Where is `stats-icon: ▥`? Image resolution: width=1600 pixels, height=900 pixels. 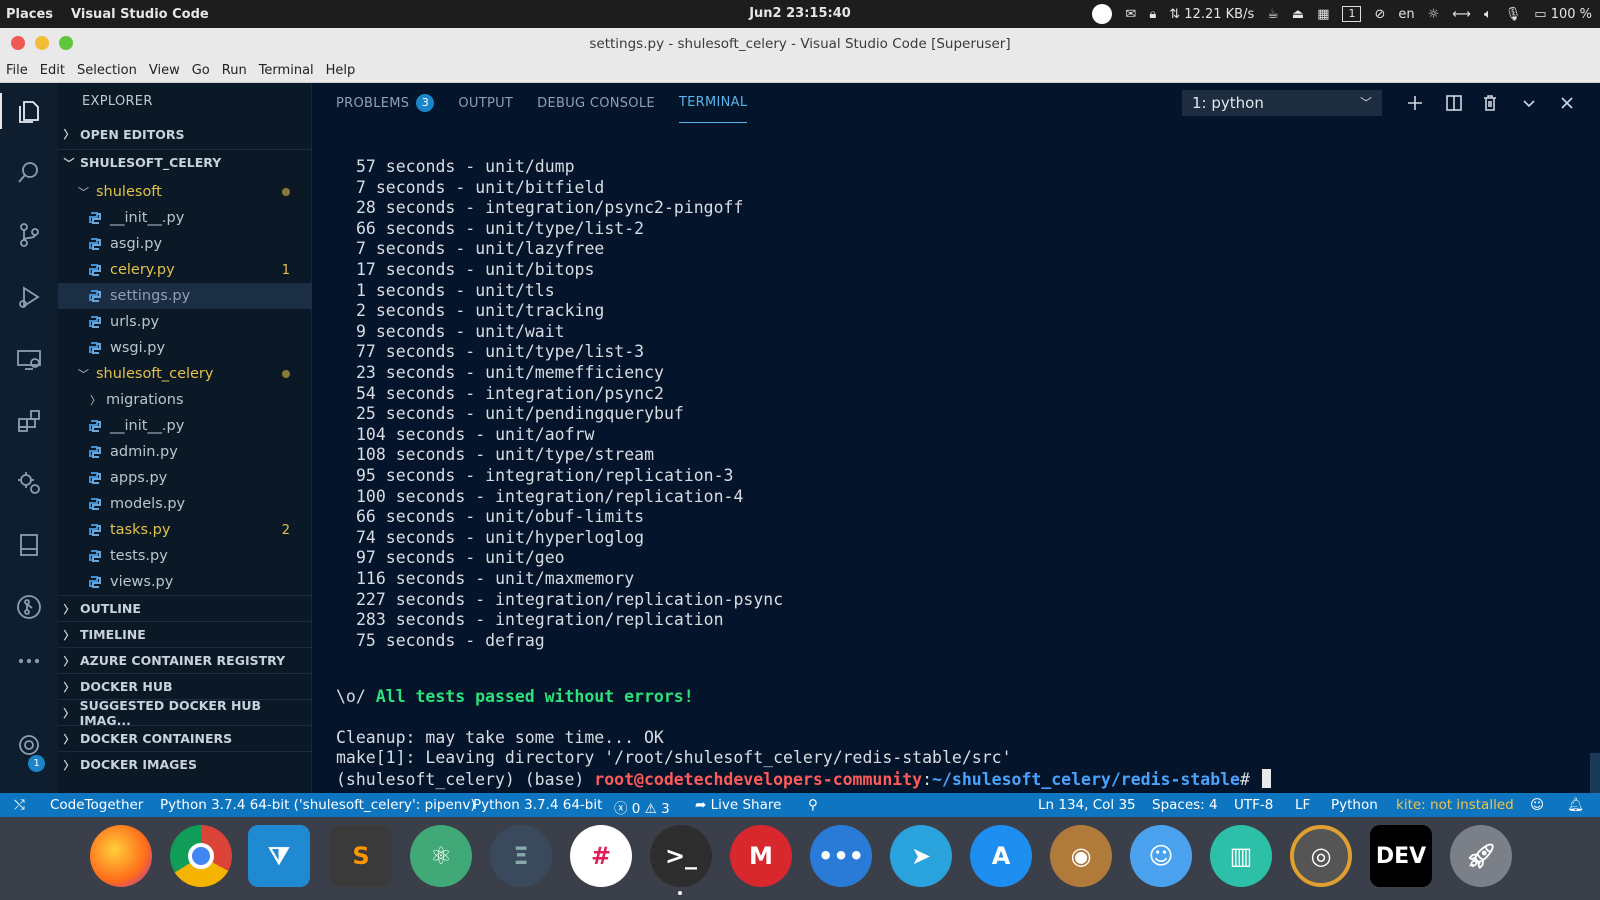 stats-icon: ▥ is located at coordinates (1241, 856).